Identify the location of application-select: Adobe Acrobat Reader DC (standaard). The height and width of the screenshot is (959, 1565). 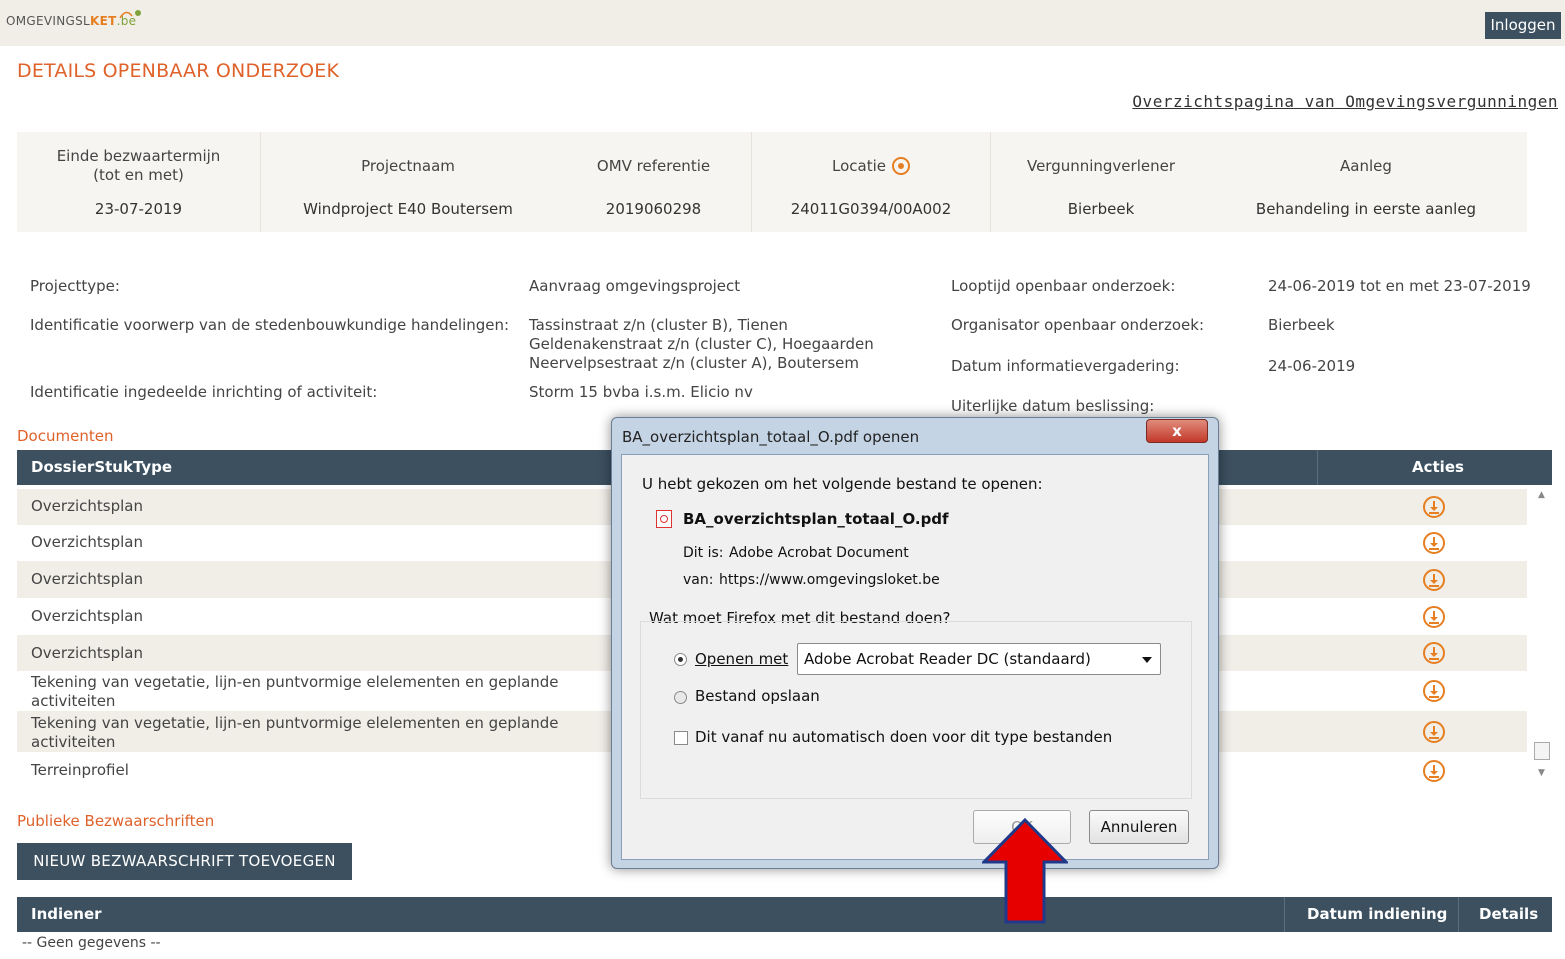
(979, 659).